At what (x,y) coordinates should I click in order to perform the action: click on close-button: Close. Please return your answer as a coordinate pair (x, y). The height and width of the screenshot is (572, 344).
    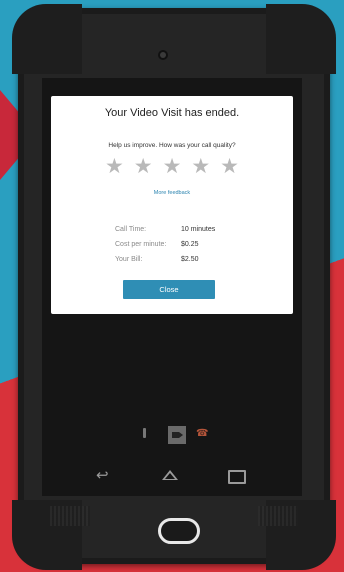
    Looking at the image, I should click on (169, 289).